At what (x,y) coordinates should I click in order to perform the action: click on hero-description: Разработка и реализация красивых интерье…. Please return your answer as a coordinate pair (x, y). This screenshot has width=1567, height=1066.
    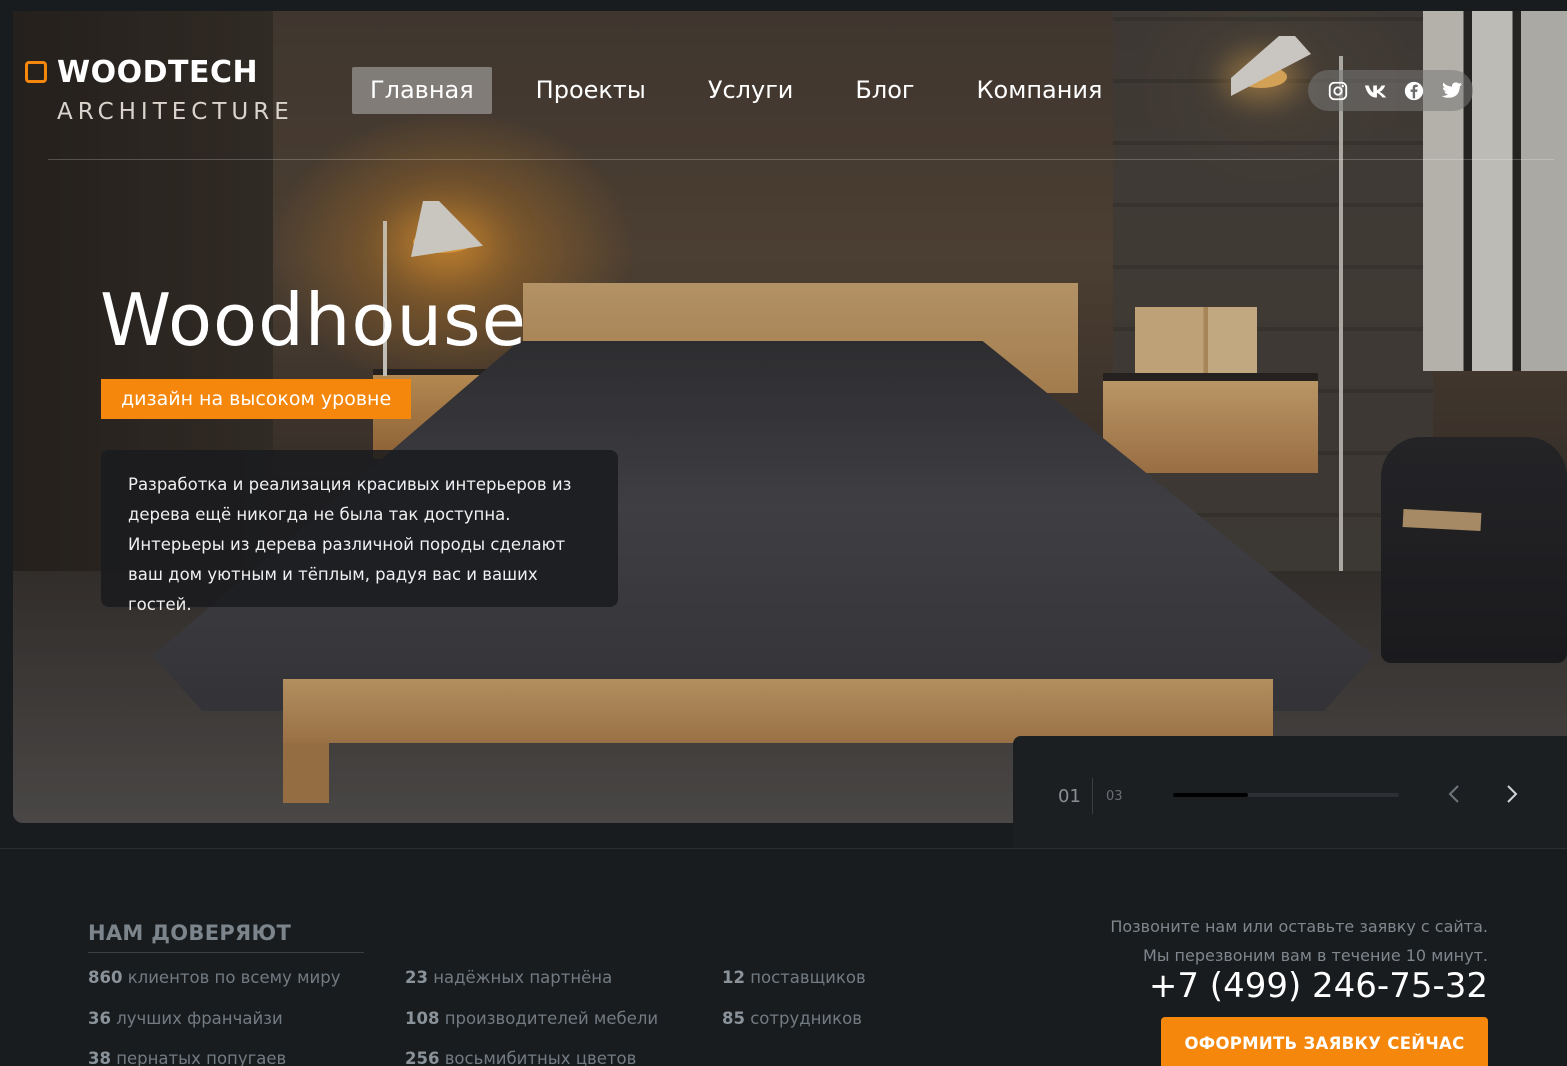
    Looking at the image, I should click on (359, 532).